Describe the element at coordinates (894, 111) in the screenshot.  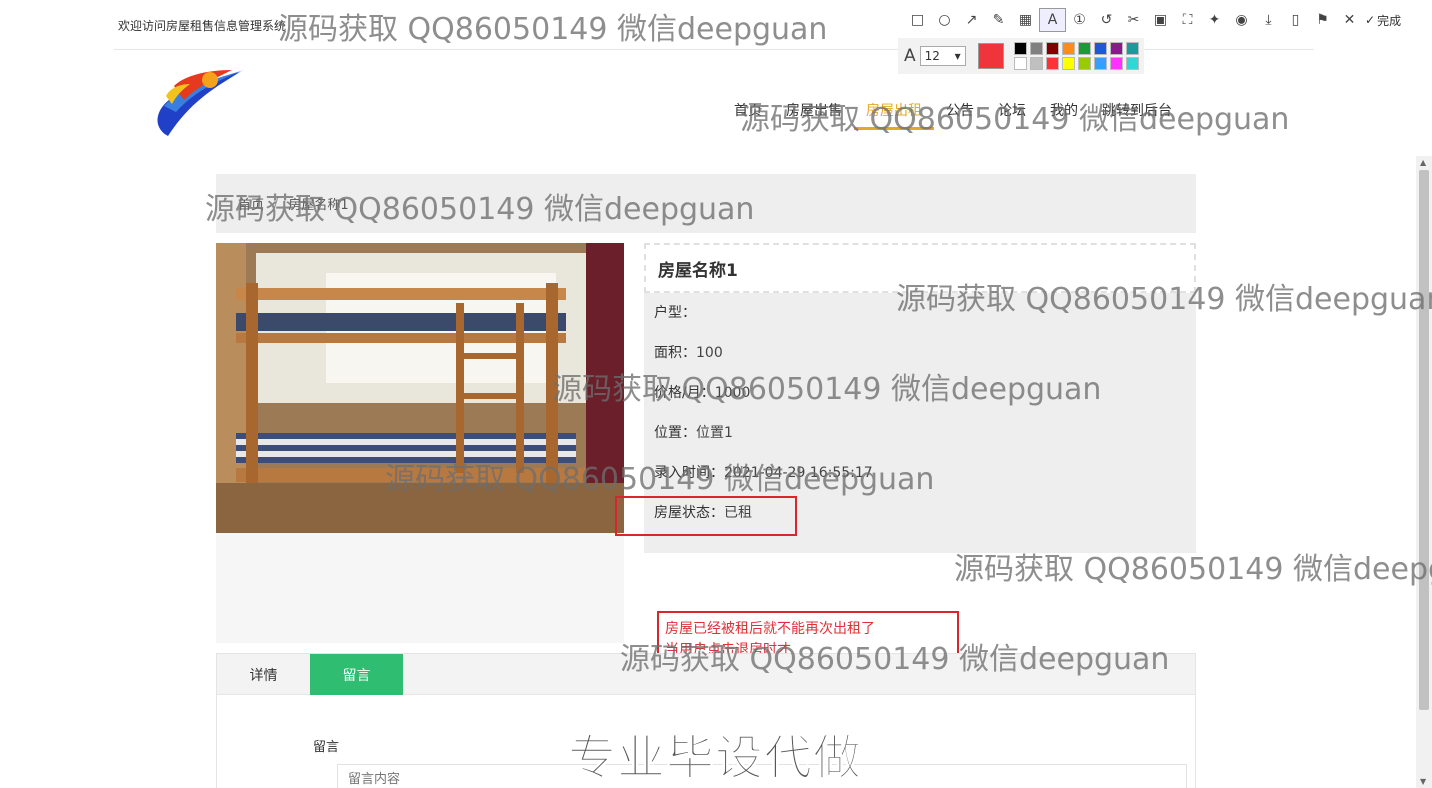
I see `nav-house-rent: 房屋出租` at that location.